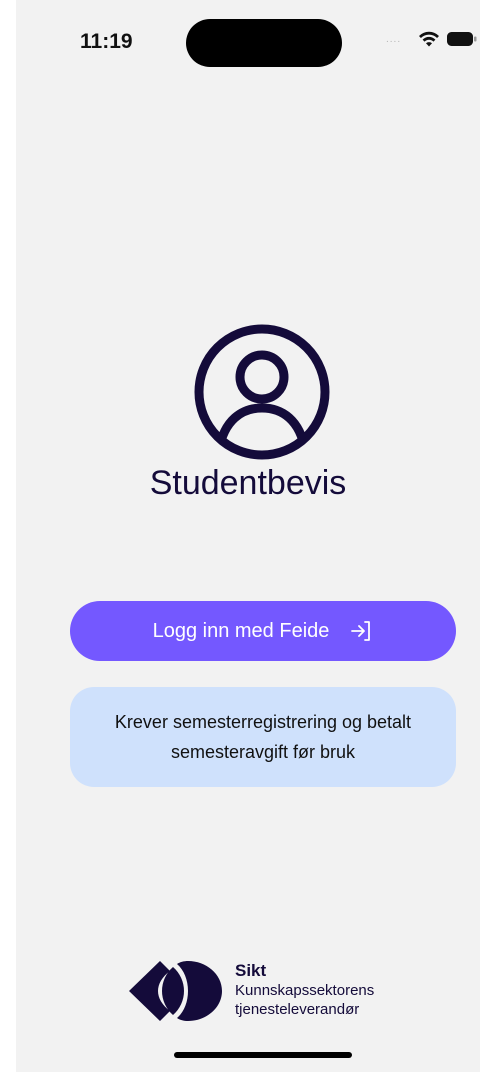 The image size is (496, 1072). What do you see at coordinates (264, 43) in the screenshot?
I see `dynamic-island` at bounding box center [264, 43].